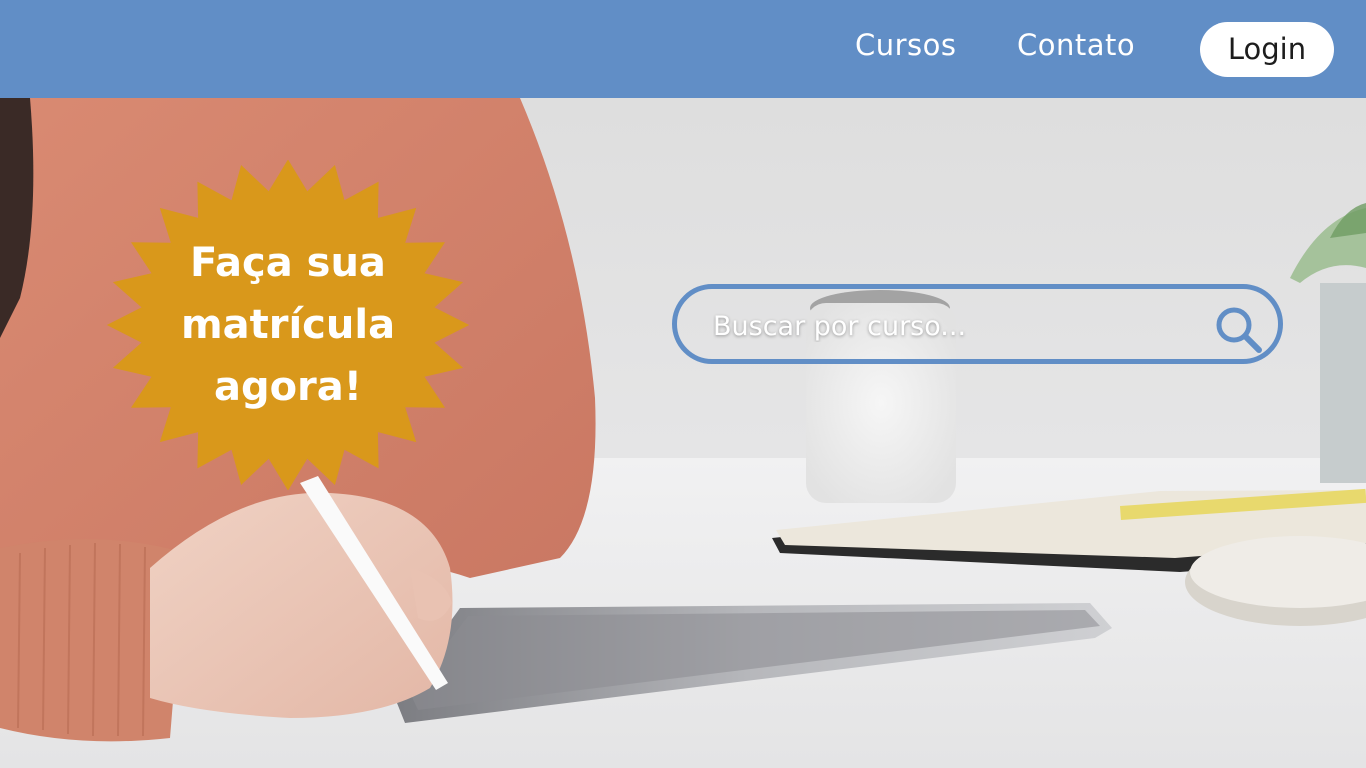 This screenshot has width=1366, height=768. I want to click on nav-link-cursos: Cursos, so click(906, 45).